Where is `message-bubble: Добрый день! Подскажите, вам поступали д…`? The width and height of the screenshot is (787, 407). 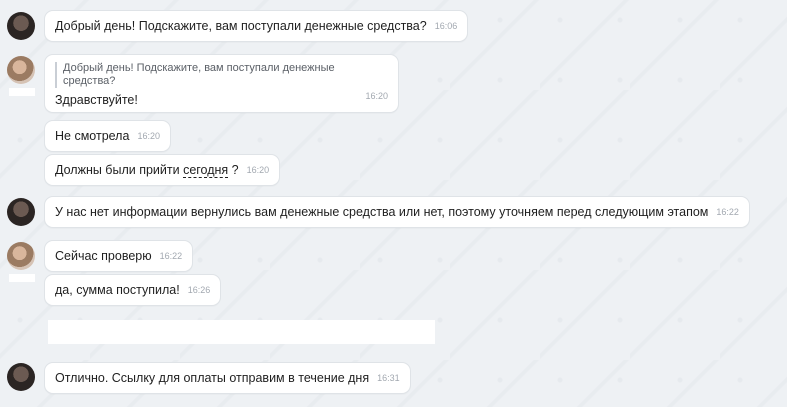 message-bubble: Добрый день! Подскажите, вам поступали д… is located at coordinates (256, 26).